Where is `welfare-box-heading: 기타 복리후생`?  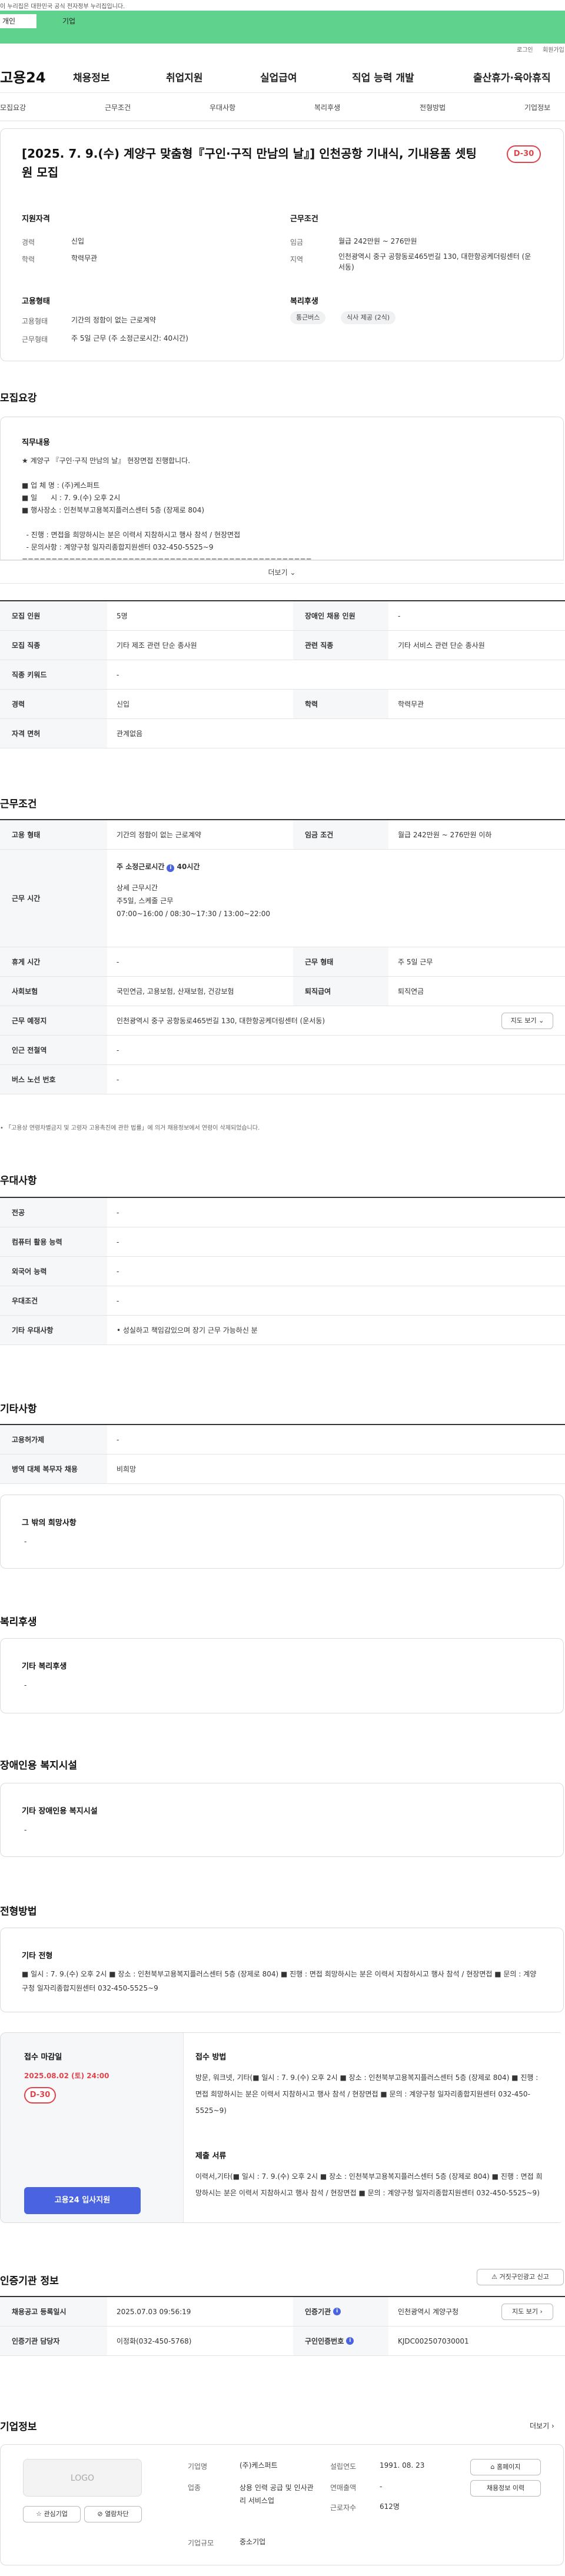 welfare-box-heading: 기타 복리후생 is located at coordinates (44, 1666).